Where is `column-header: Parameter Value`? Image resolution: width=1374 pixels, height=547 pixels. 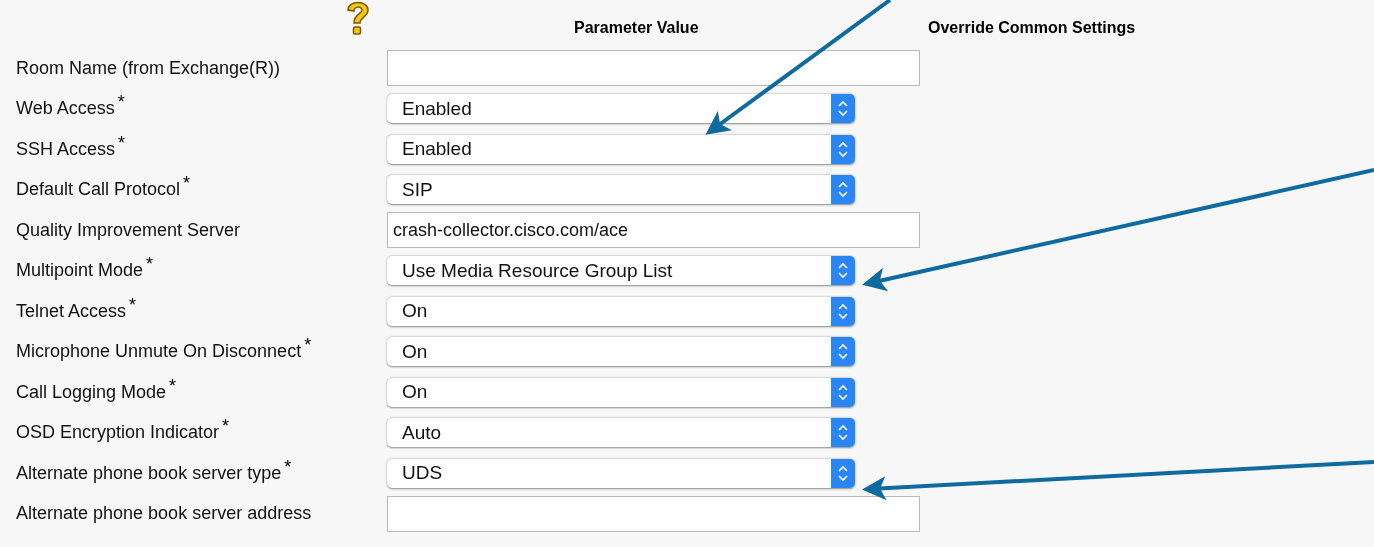 column-header: Parameter Value is located at coordinates (637, 28).